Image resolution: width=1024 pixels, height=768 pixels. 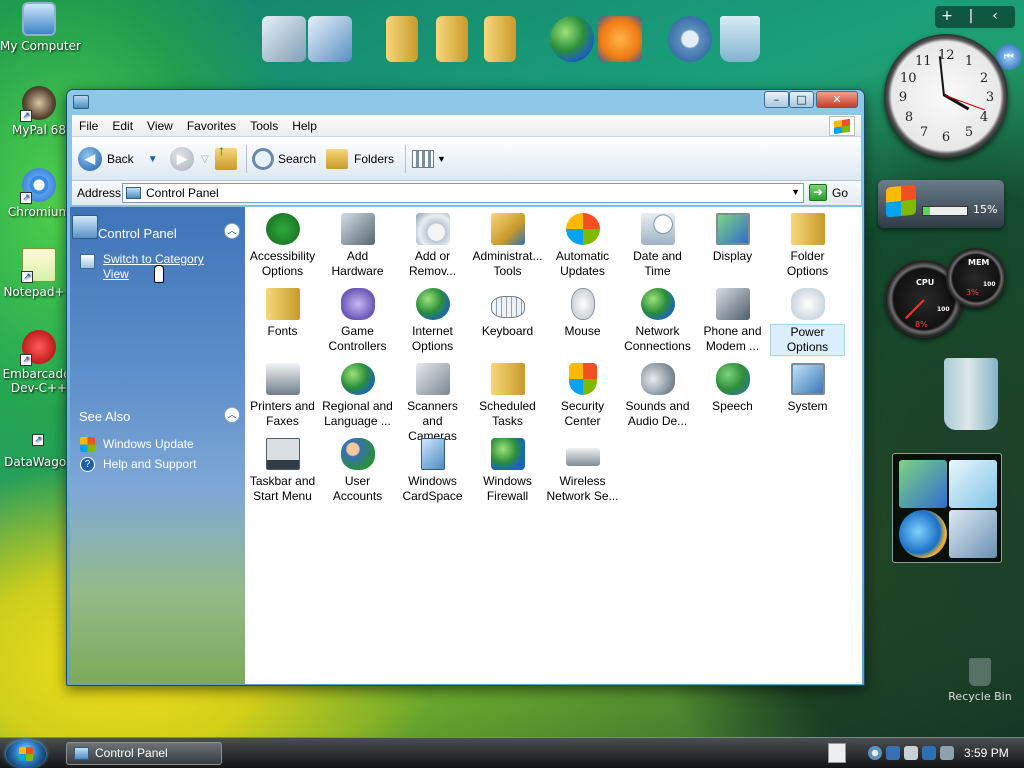 I want to click on computer-icon, so click(x=973, y=534).